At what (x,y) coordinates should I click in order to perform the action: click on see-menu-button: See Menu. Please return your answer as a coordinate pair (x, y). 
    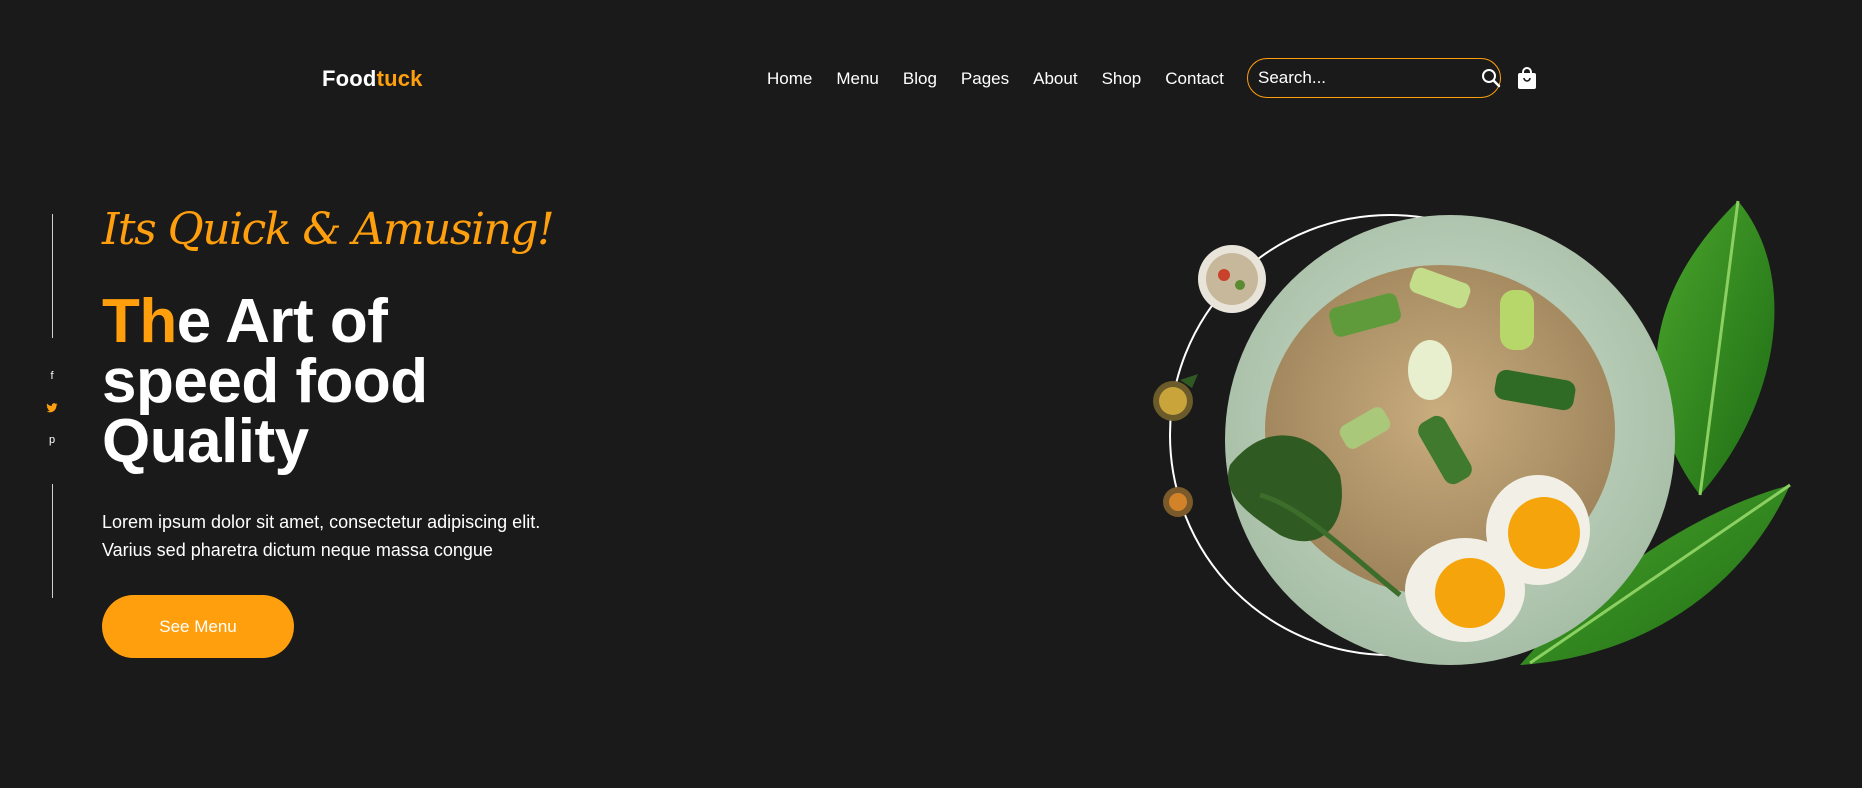
    Looking at the image, I should click on (198, 626).